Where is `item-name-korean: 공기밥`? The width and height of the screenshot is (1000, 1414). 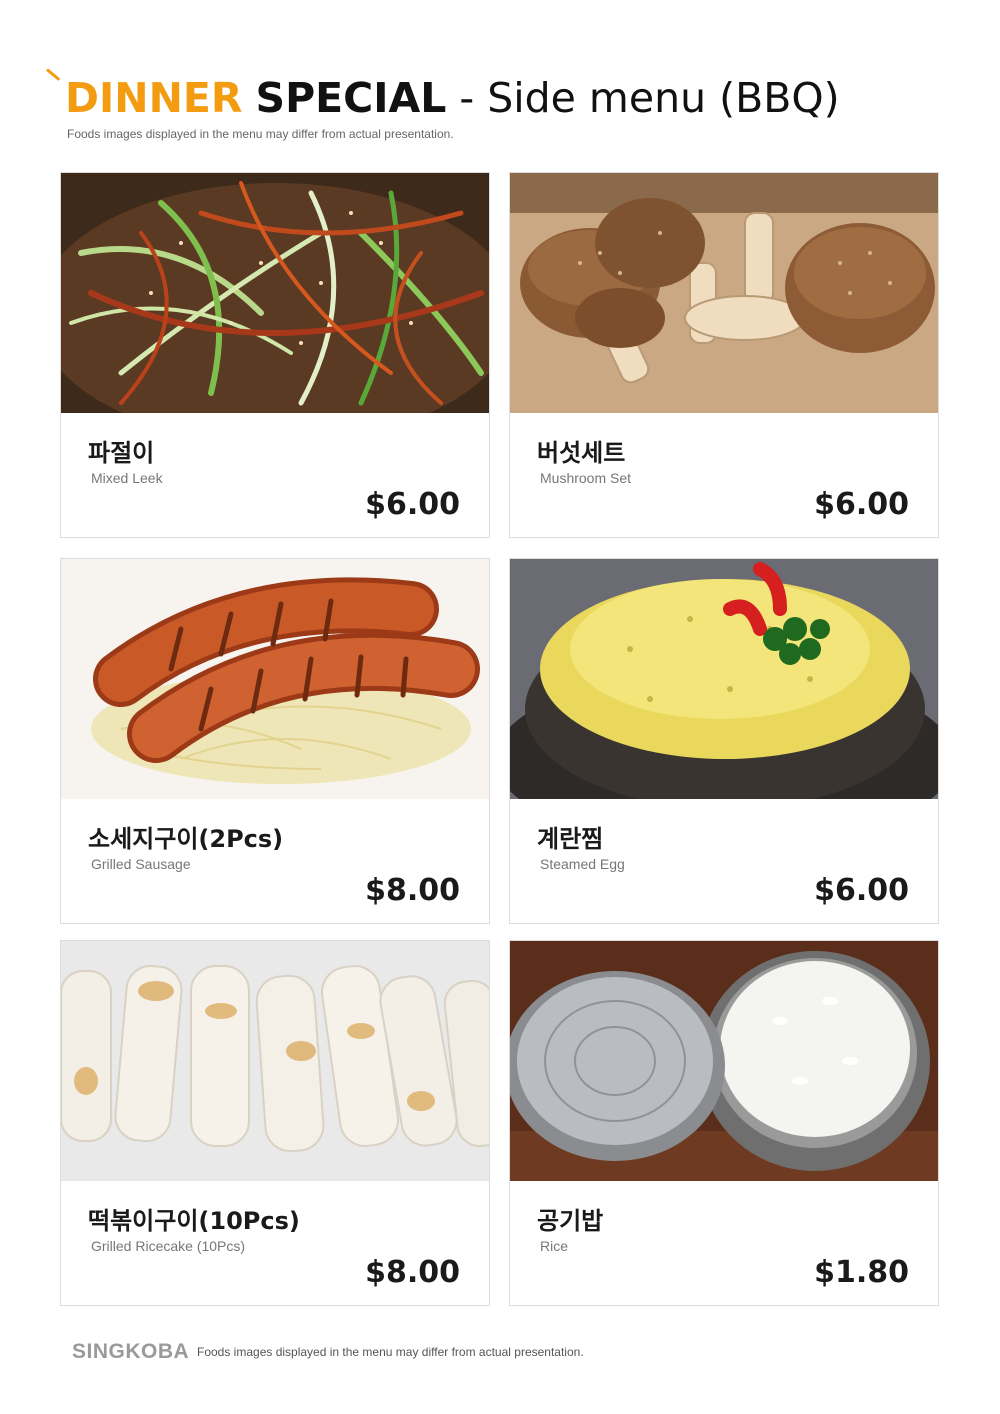
item-name-korean: 공기밥 is located at coordinates (570, 1221).